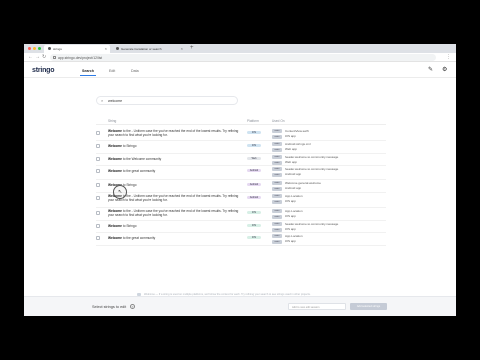 Image resolution: width=480 pixels, height=360 pixels. Describe the element at coordinates (192, 48) in the screenshot. I see `new-tab-icon: +` at that location.